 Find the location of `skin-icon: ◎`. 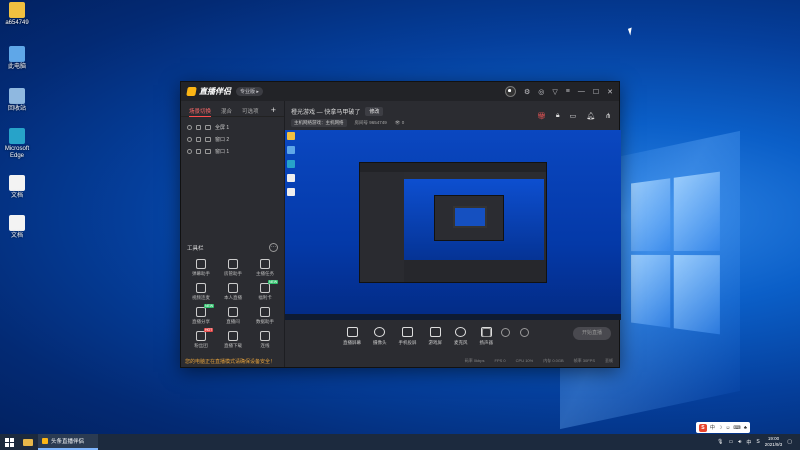

skin-icon: ◎ is located at coordinates (541, 92).